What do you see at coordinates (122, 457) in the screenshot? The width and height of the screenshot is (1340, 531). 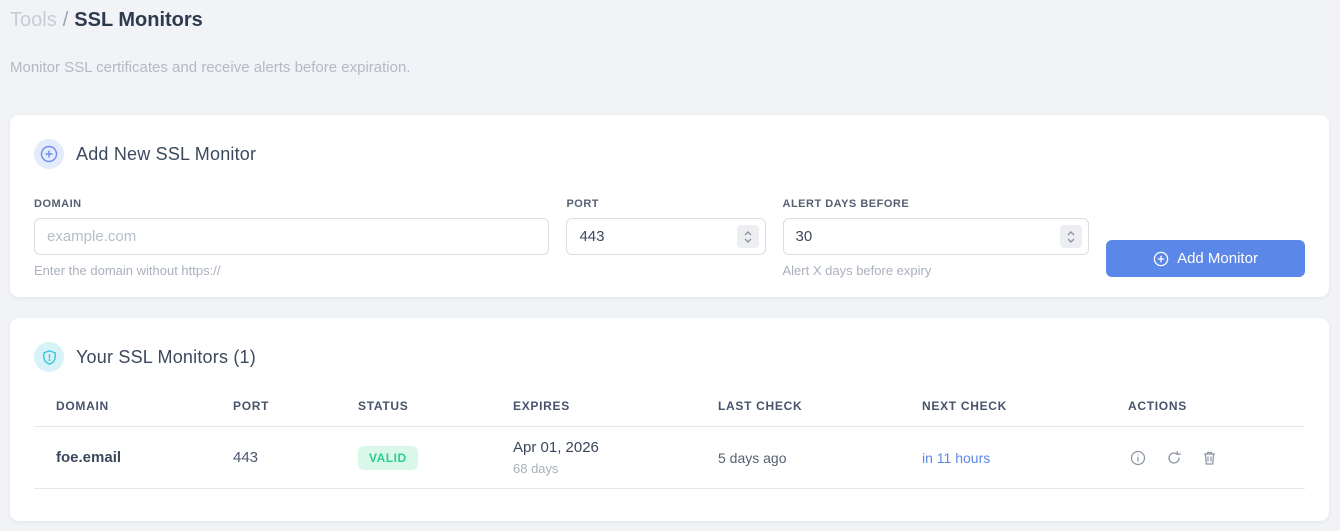 I see `row-domain: foe.email` at bounding box center [122, 457].